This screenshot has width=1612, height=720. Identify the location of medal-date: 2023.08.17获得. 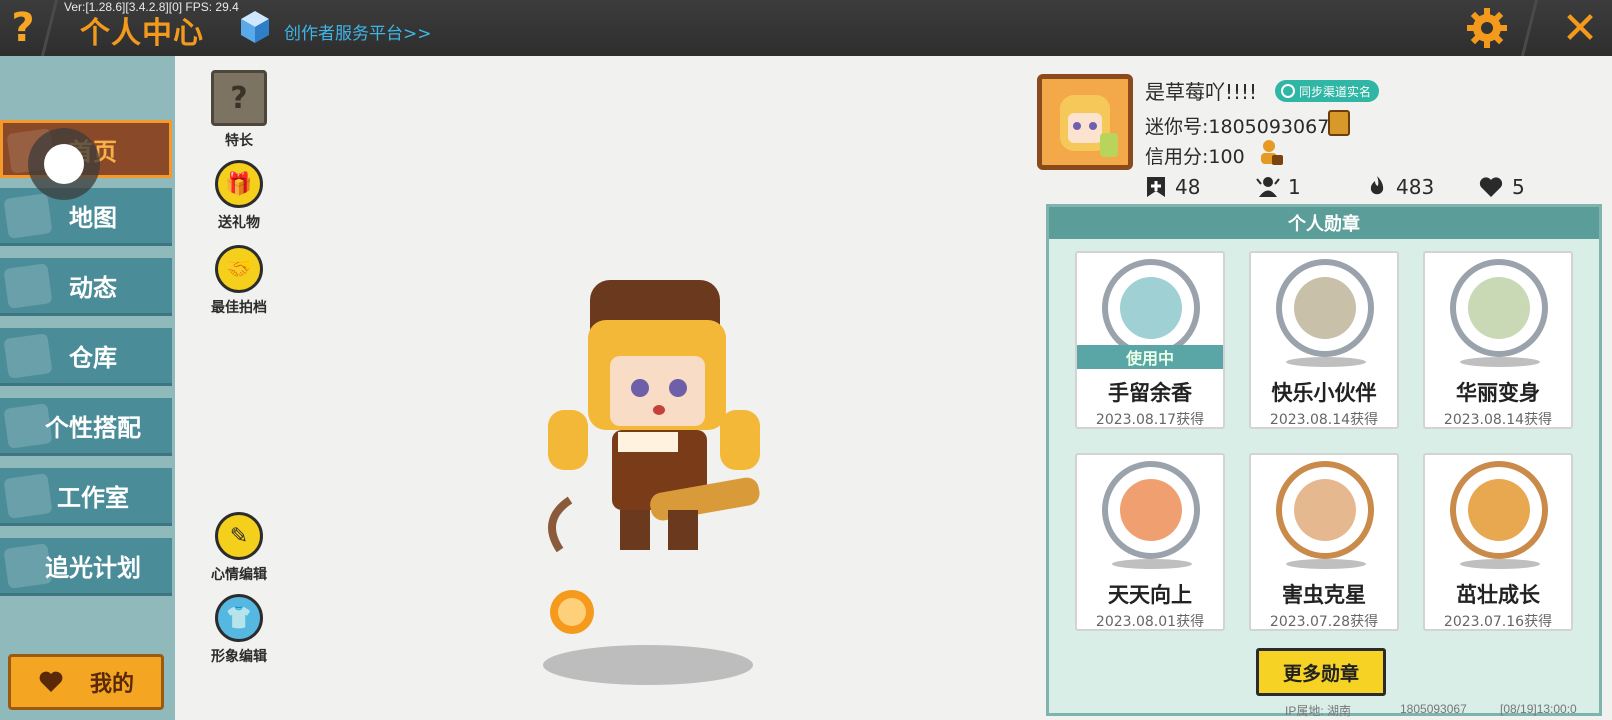
(1150, 420).